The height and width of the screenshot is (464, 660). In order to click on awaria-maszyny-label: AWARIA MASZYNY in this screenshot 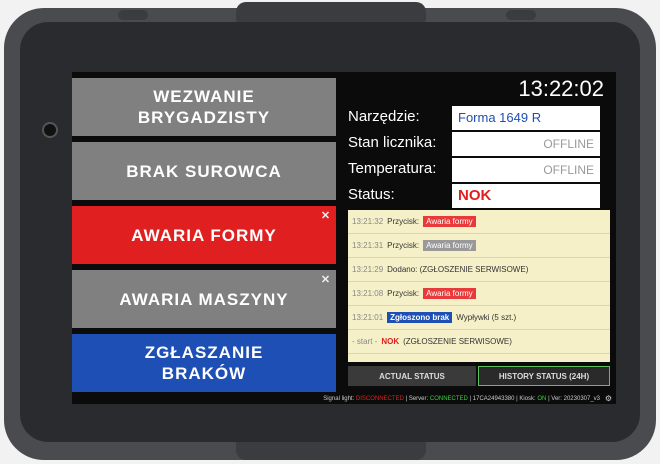, I will do `click(204, 299)`.